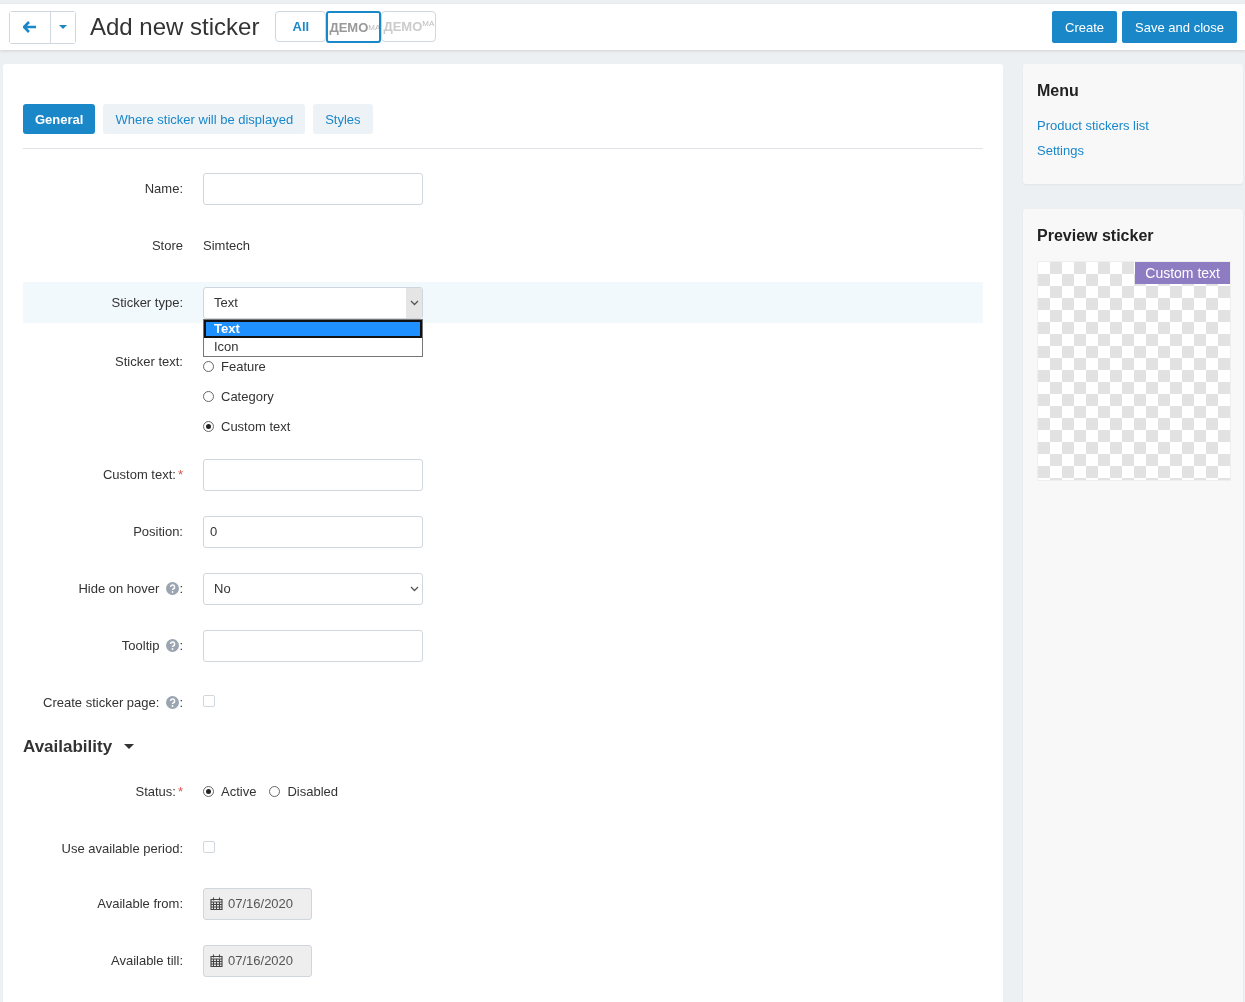 The width and height of the screenshot is (1245, 1002). I want to click on field-label: Name:, so click(163, 188).